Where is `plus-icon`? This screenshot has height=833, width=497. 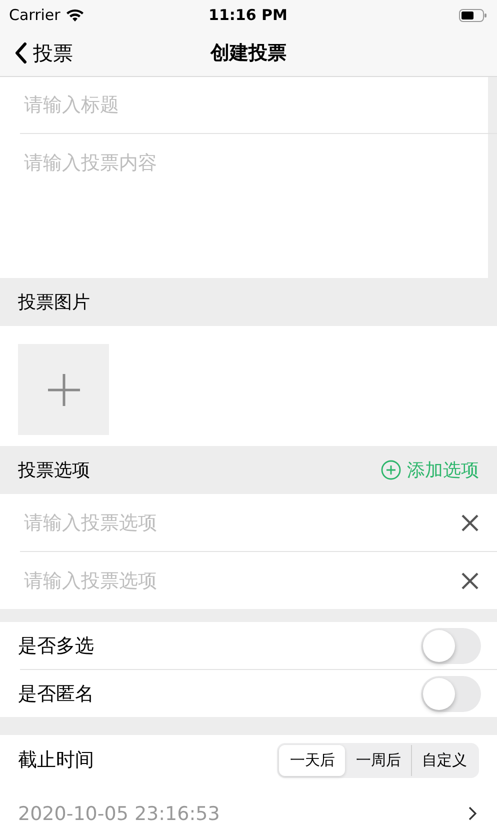
plus-icon is located at coordinates (63, 389).